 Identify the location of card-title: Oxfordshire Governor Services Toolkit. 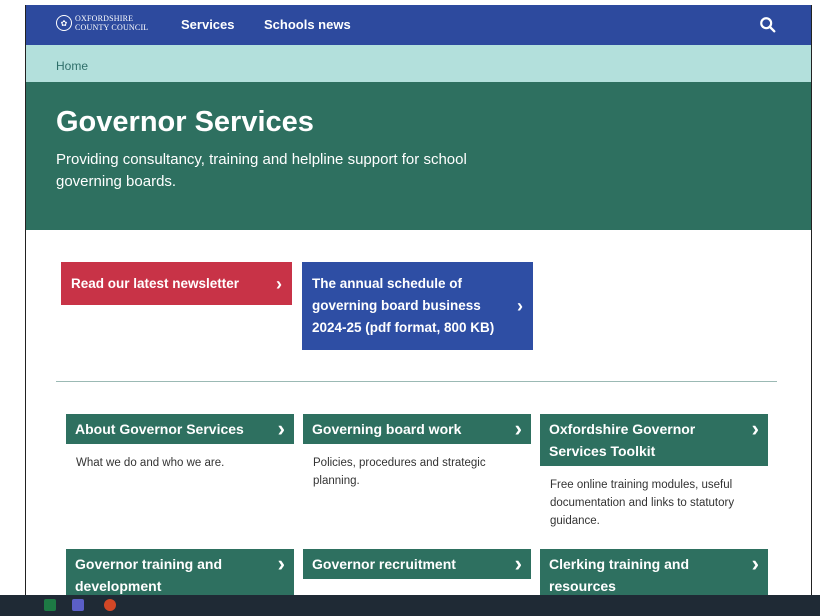
(622, 440).